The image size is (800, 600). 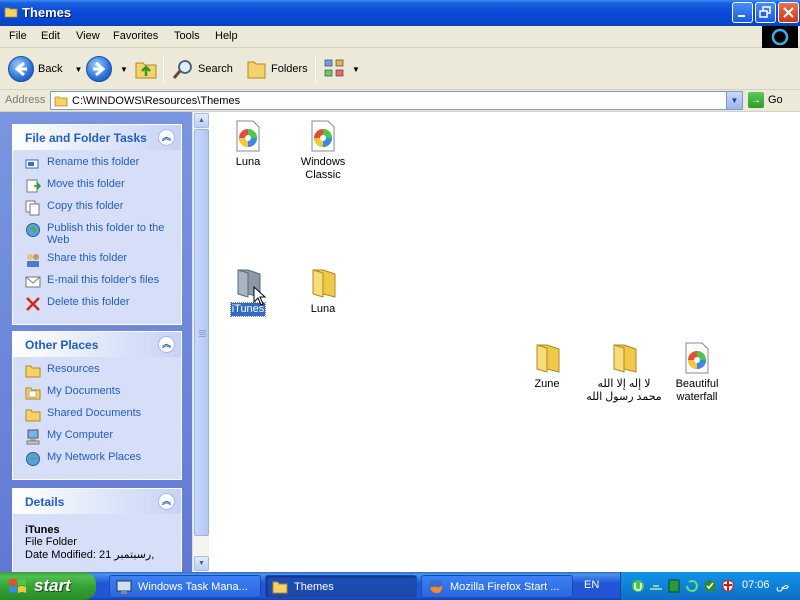 What do you see at coordinates (400, 37) in the screenshot?
I see `menu-bar: File Edit View Favorites Tools Help` at bounding box center [400, 37].